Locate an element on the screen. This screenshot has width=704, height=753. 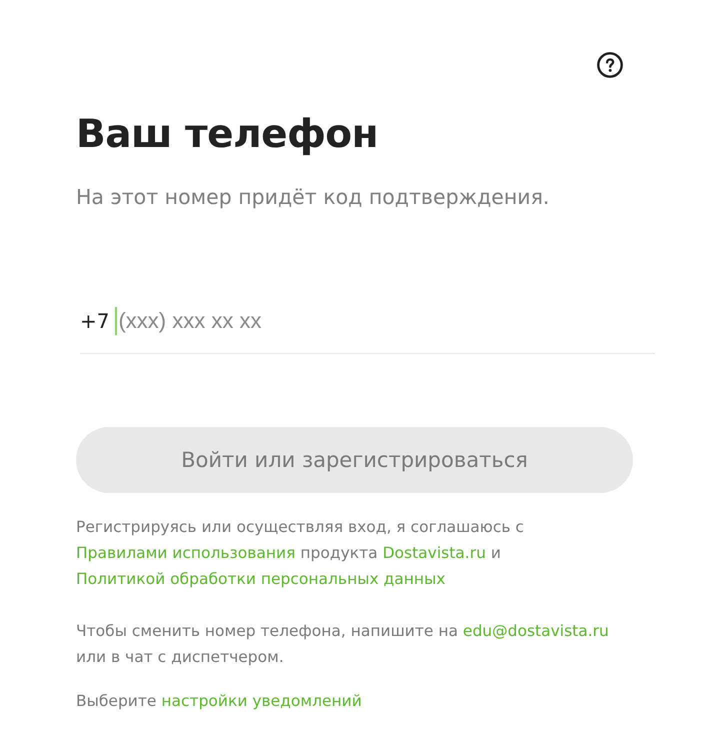
help-icon is located at coordinates (610, 65).